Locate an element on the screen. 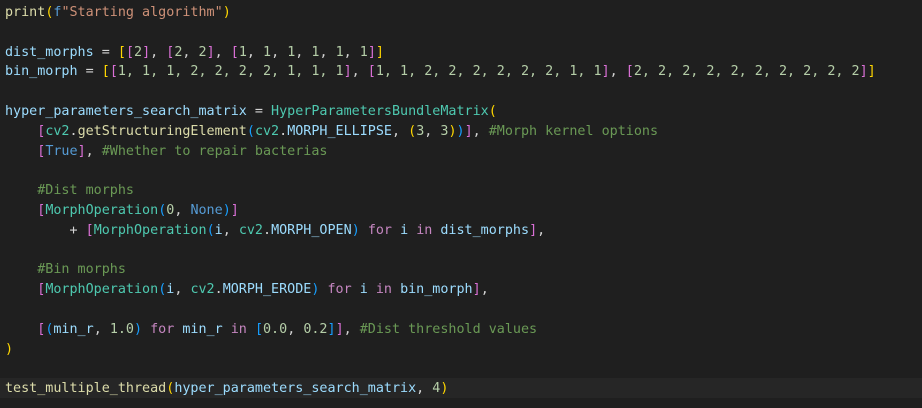 The image size is (922, 408). code-token: MorphOperation is located at coordinates (102, 210).